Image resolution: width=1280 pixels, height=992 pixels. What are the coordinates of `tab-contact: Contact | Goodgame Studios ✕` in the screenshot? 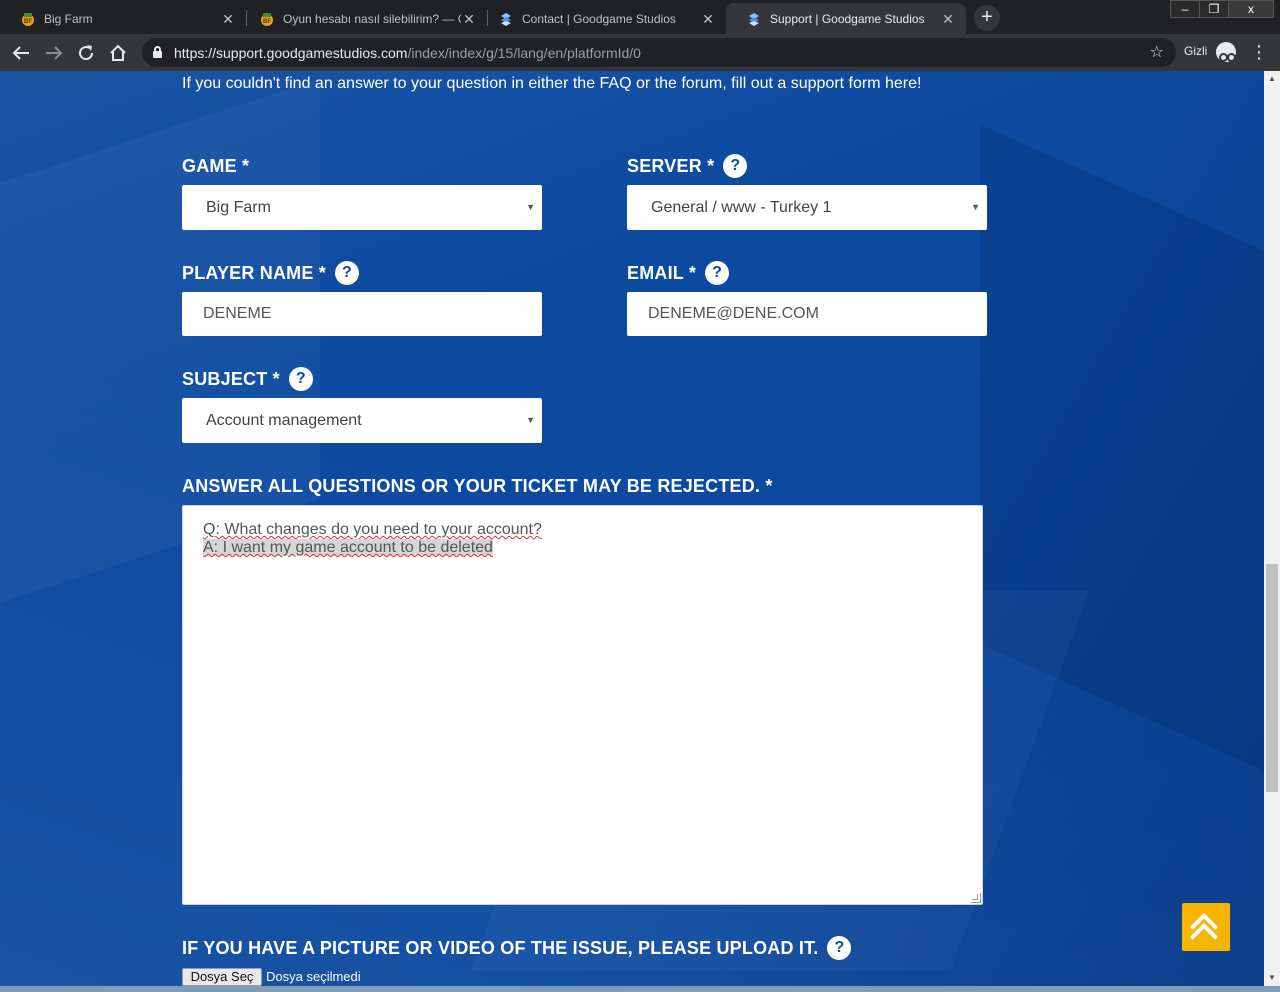 It's located at (602, 18).